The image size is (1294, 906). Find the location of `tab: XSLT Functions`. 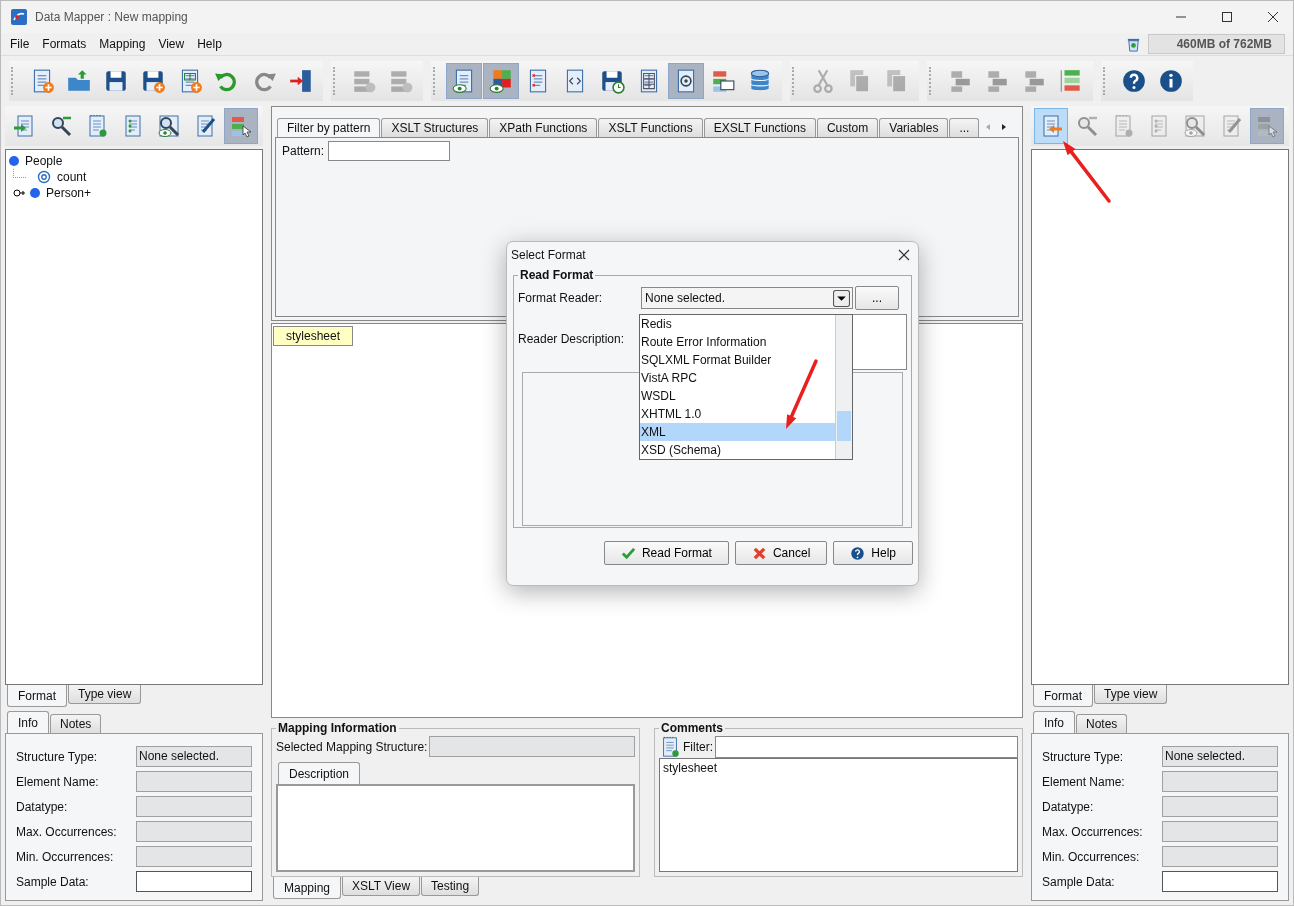

tab: XSLT Functions is located at coordinates (650, 127).